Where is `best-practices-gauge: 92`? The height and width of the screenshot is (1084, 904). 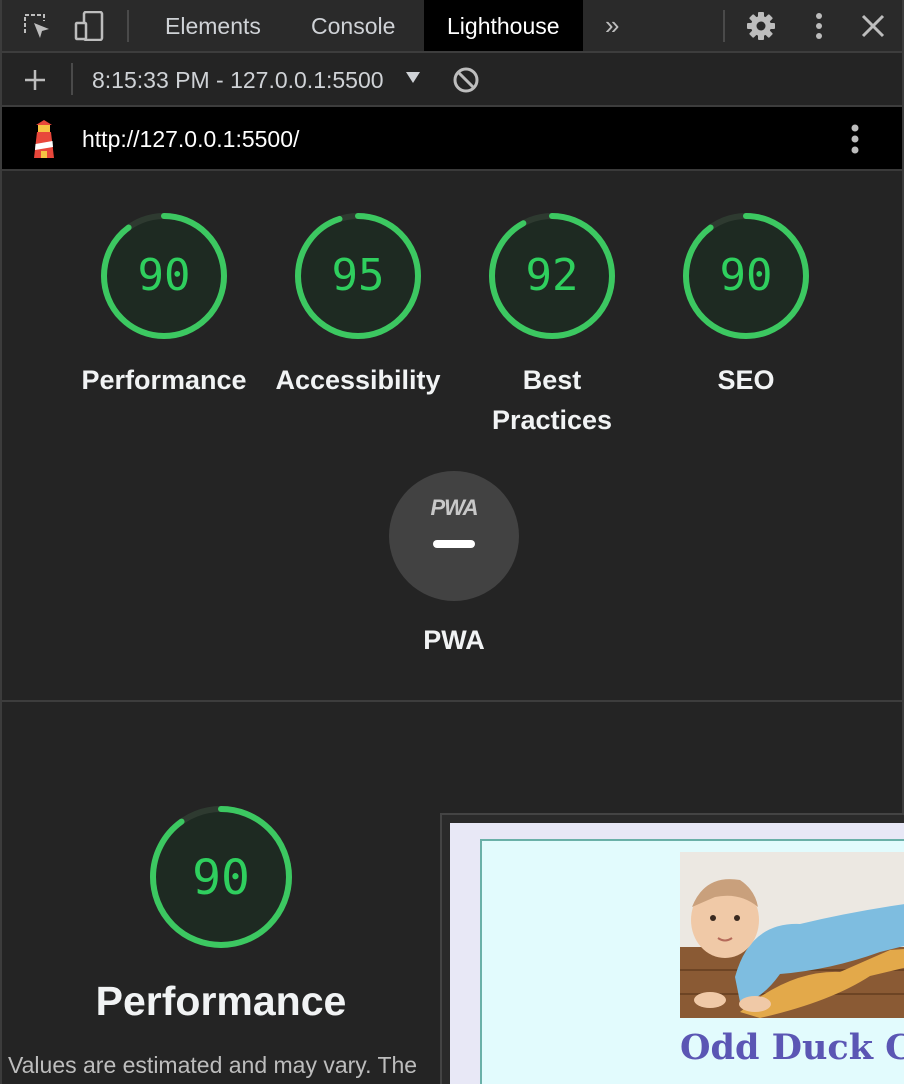
best-practices-gauge: 92 is located at coordinates (552, 276).